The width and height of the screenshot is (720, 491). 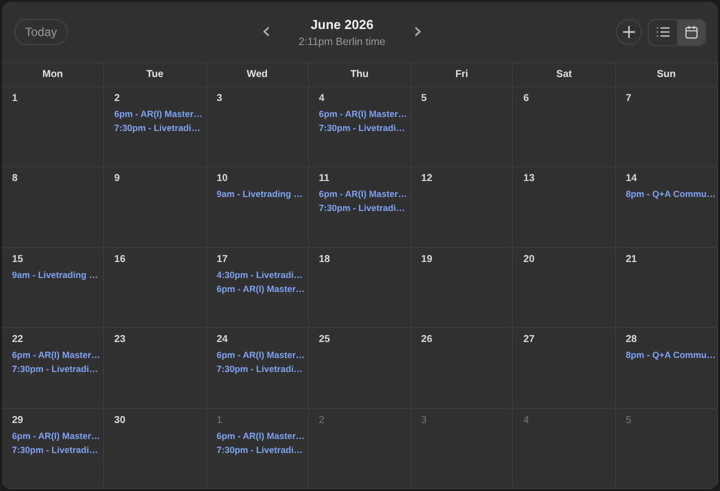 I want to click on day-number: 21, so click(x=631, y=259).